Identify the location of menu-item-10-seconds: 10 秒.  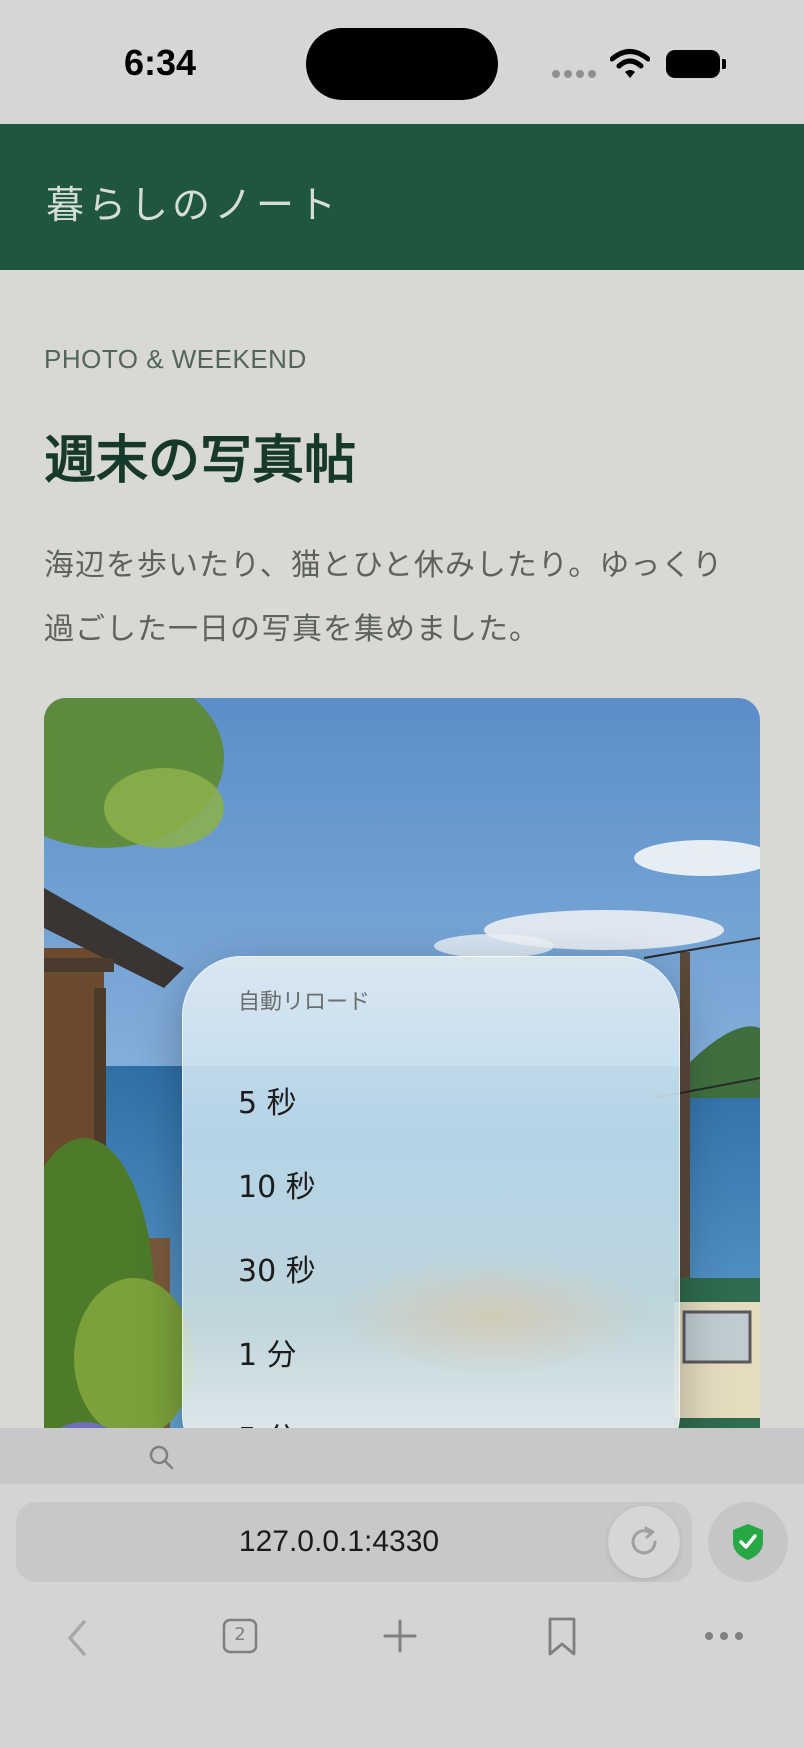
(277, 1188).